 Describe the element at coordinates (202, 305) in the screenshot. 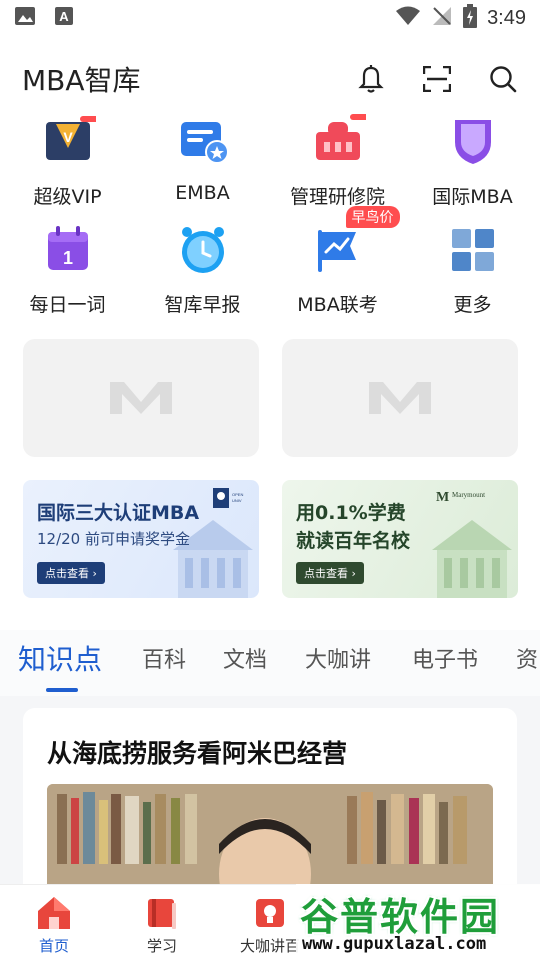

I see `grid-item-label: 智库早报` at that location.